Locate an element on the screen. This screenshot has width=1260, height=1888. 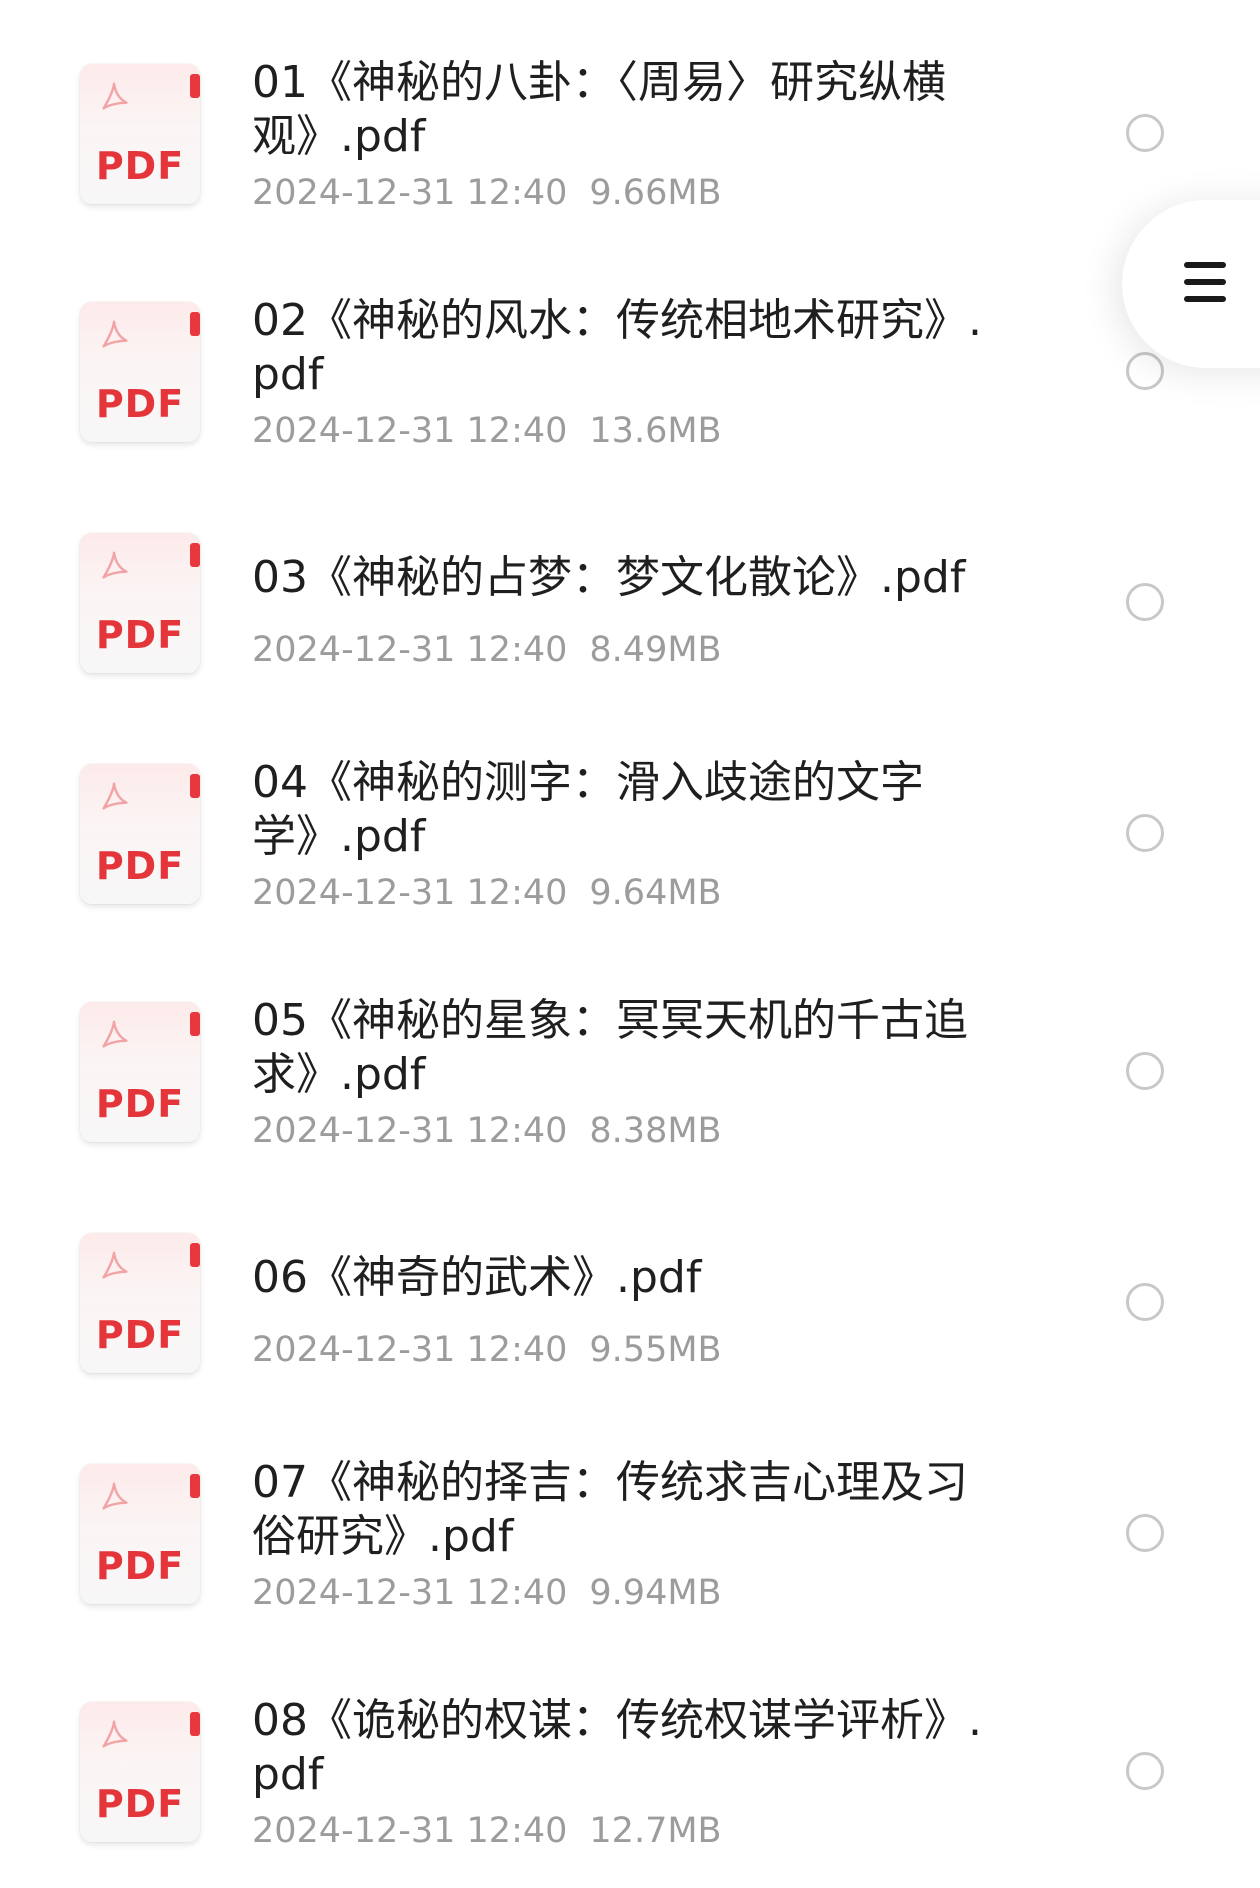
file-info: 06《神奇的武术》.pdf 2024-12-31 12:40 9.55MB is located at coordinates (627, 1312).